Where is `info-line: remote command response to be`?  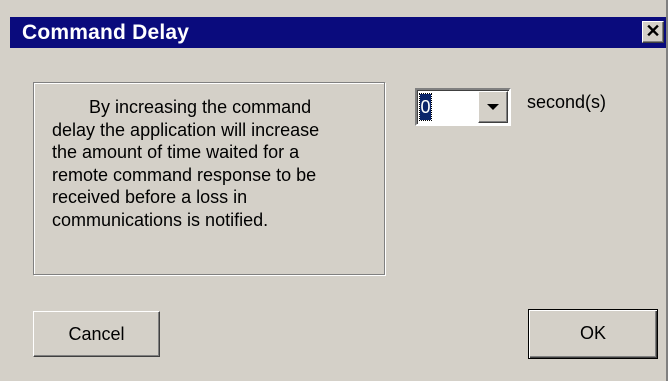 info-line: remote command response to be is located at coordinates (184, 174).